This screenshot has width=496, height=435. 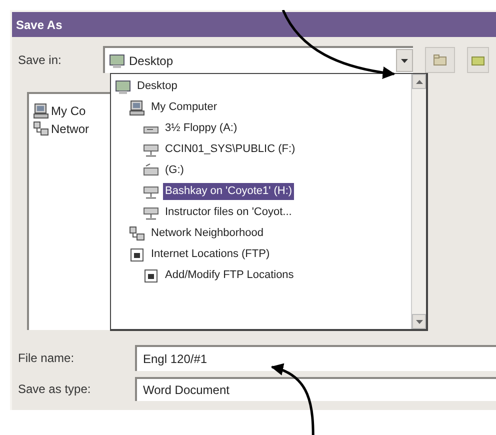 I want to click on caret-icon, so click(x=404, y=60).